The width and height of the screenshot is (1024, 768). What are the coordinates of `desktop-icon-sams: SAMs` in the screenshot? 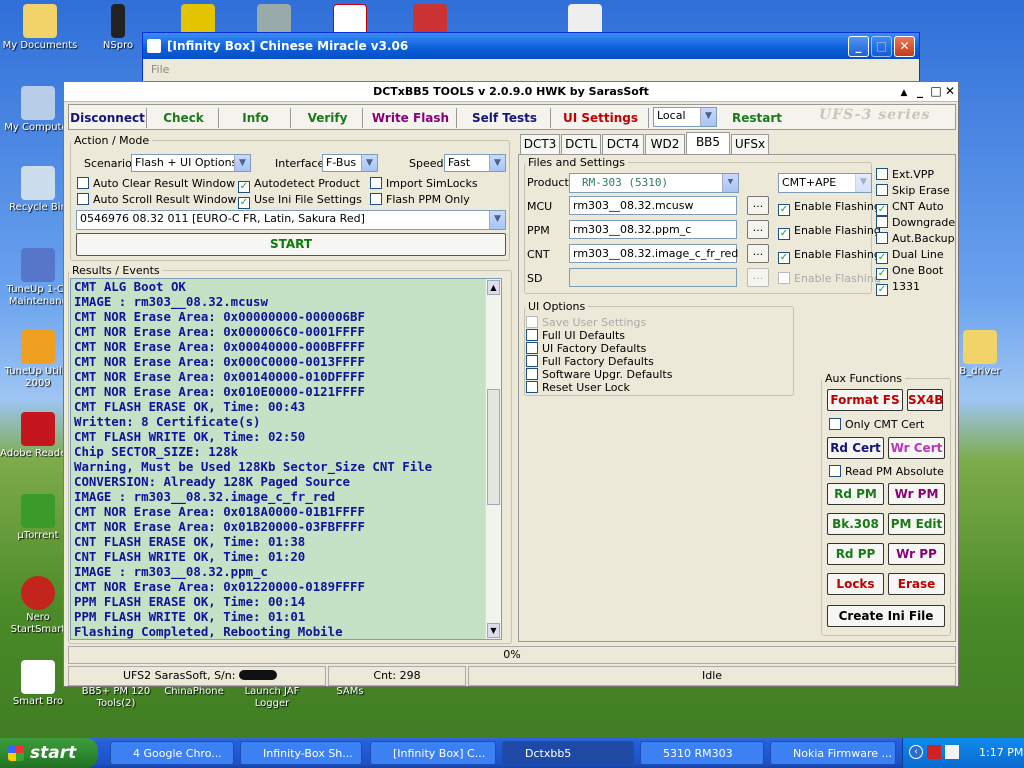 It's located at (350, 692).